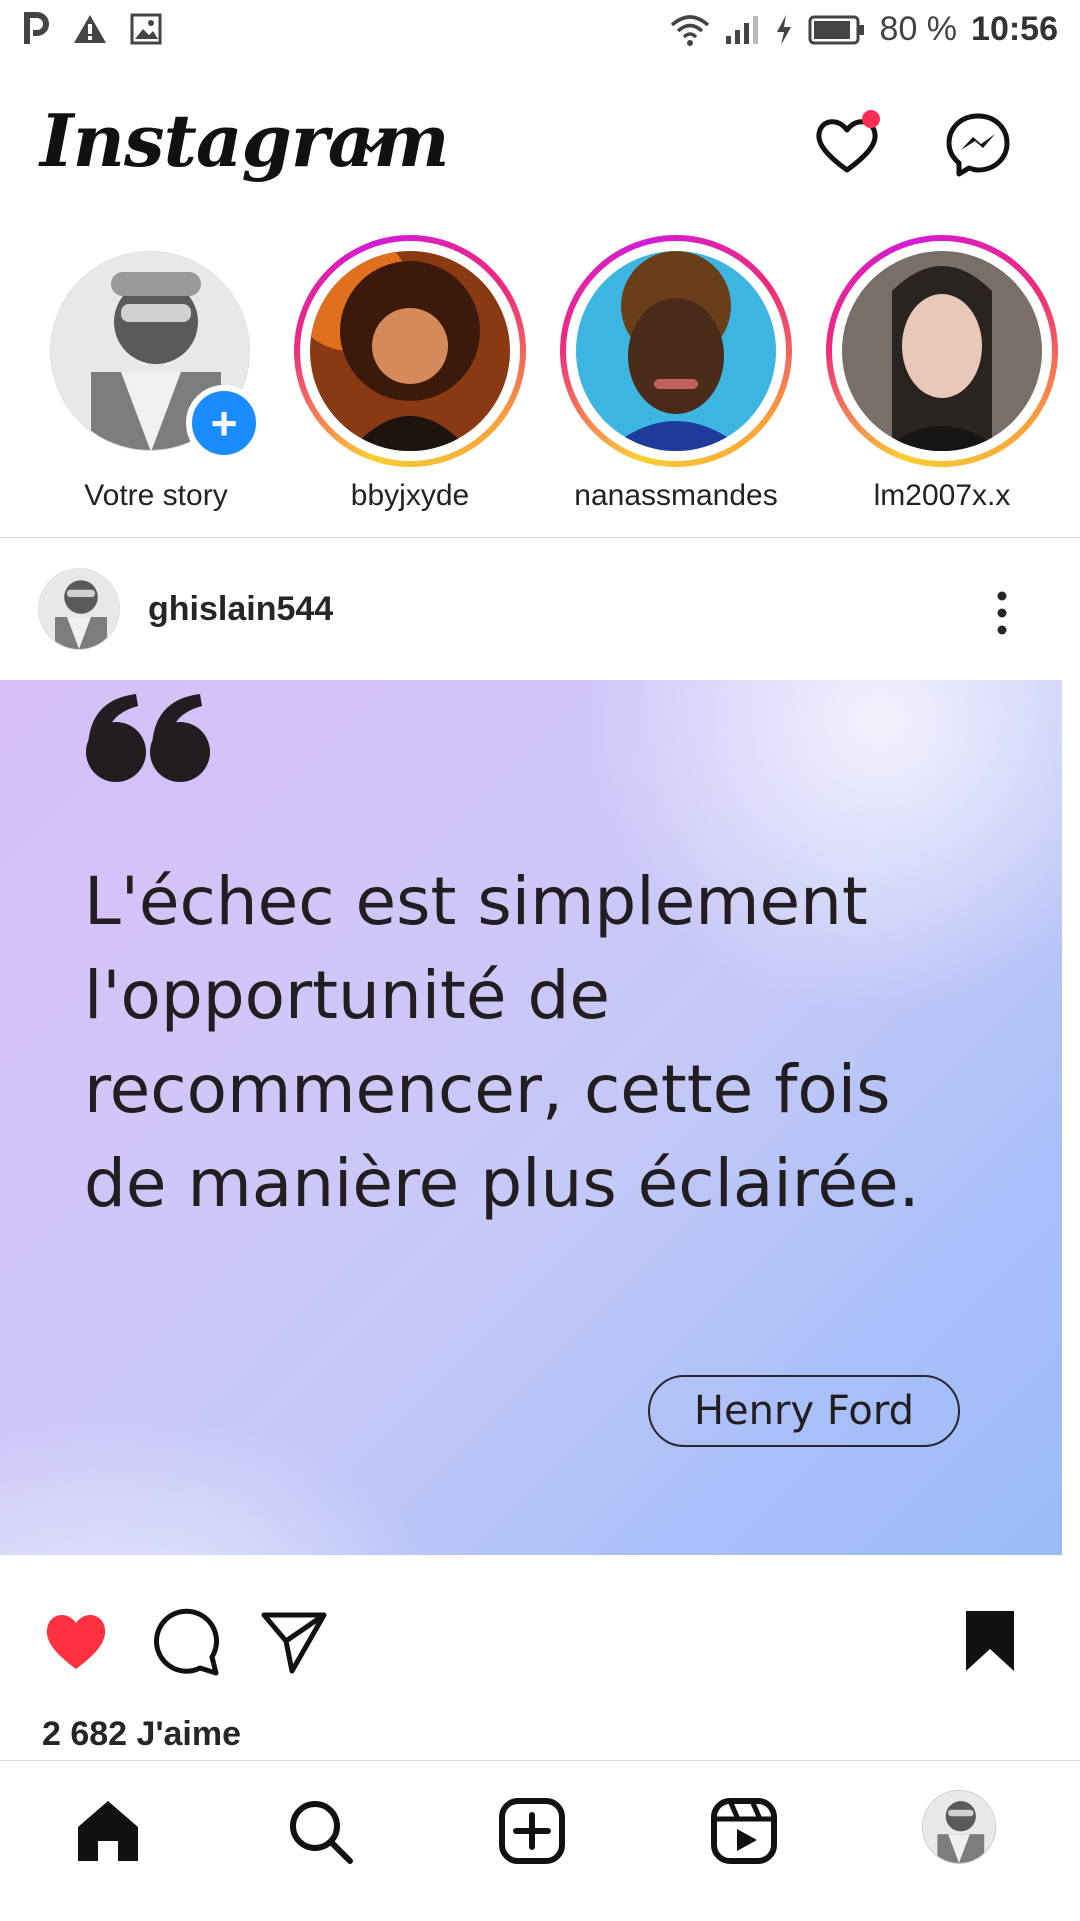 Image resolution: width=1080 pixels, height=1921 pixels. What do you see at coordinates (141, 1734) in the screenshot?
I see `likes-count: 2 682 J'aime` at bounding box center [141, 1734].